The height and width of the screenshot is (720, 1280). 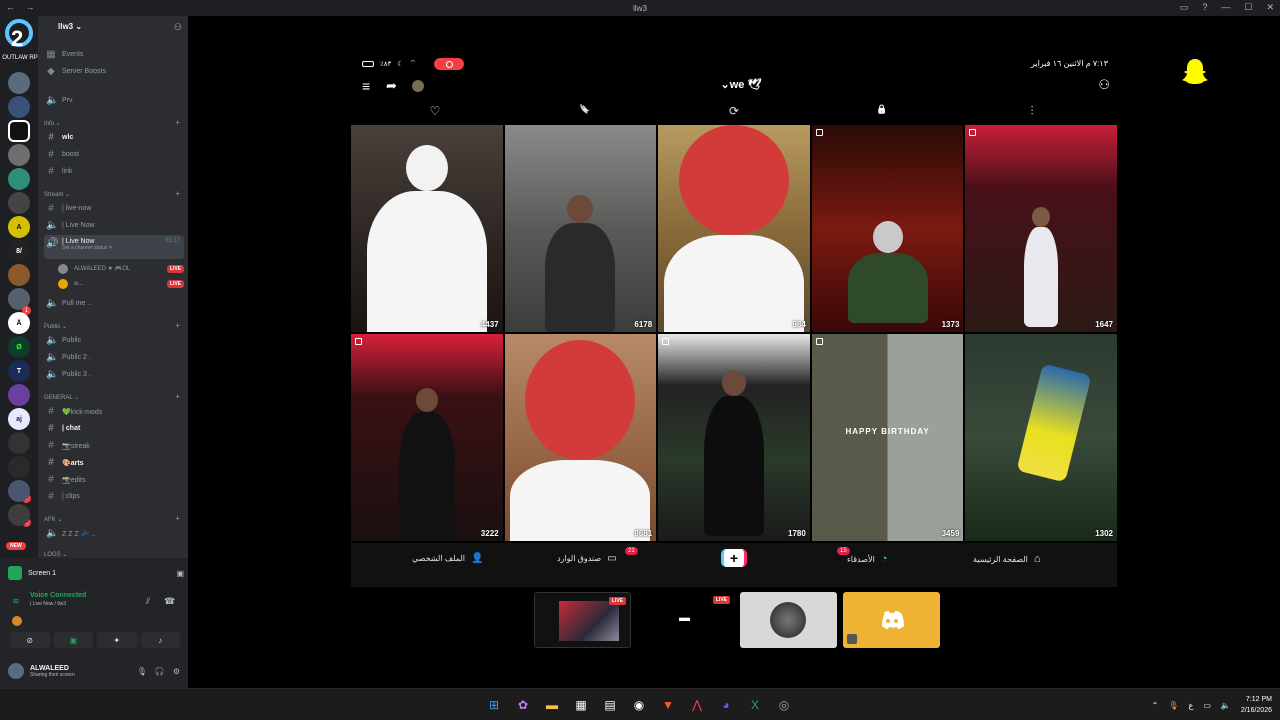 What do you see at coordinates (114, 462) in the screenshot?
I see `text-channel-arts: # 🎨arts` at bounding box center [114, 462].